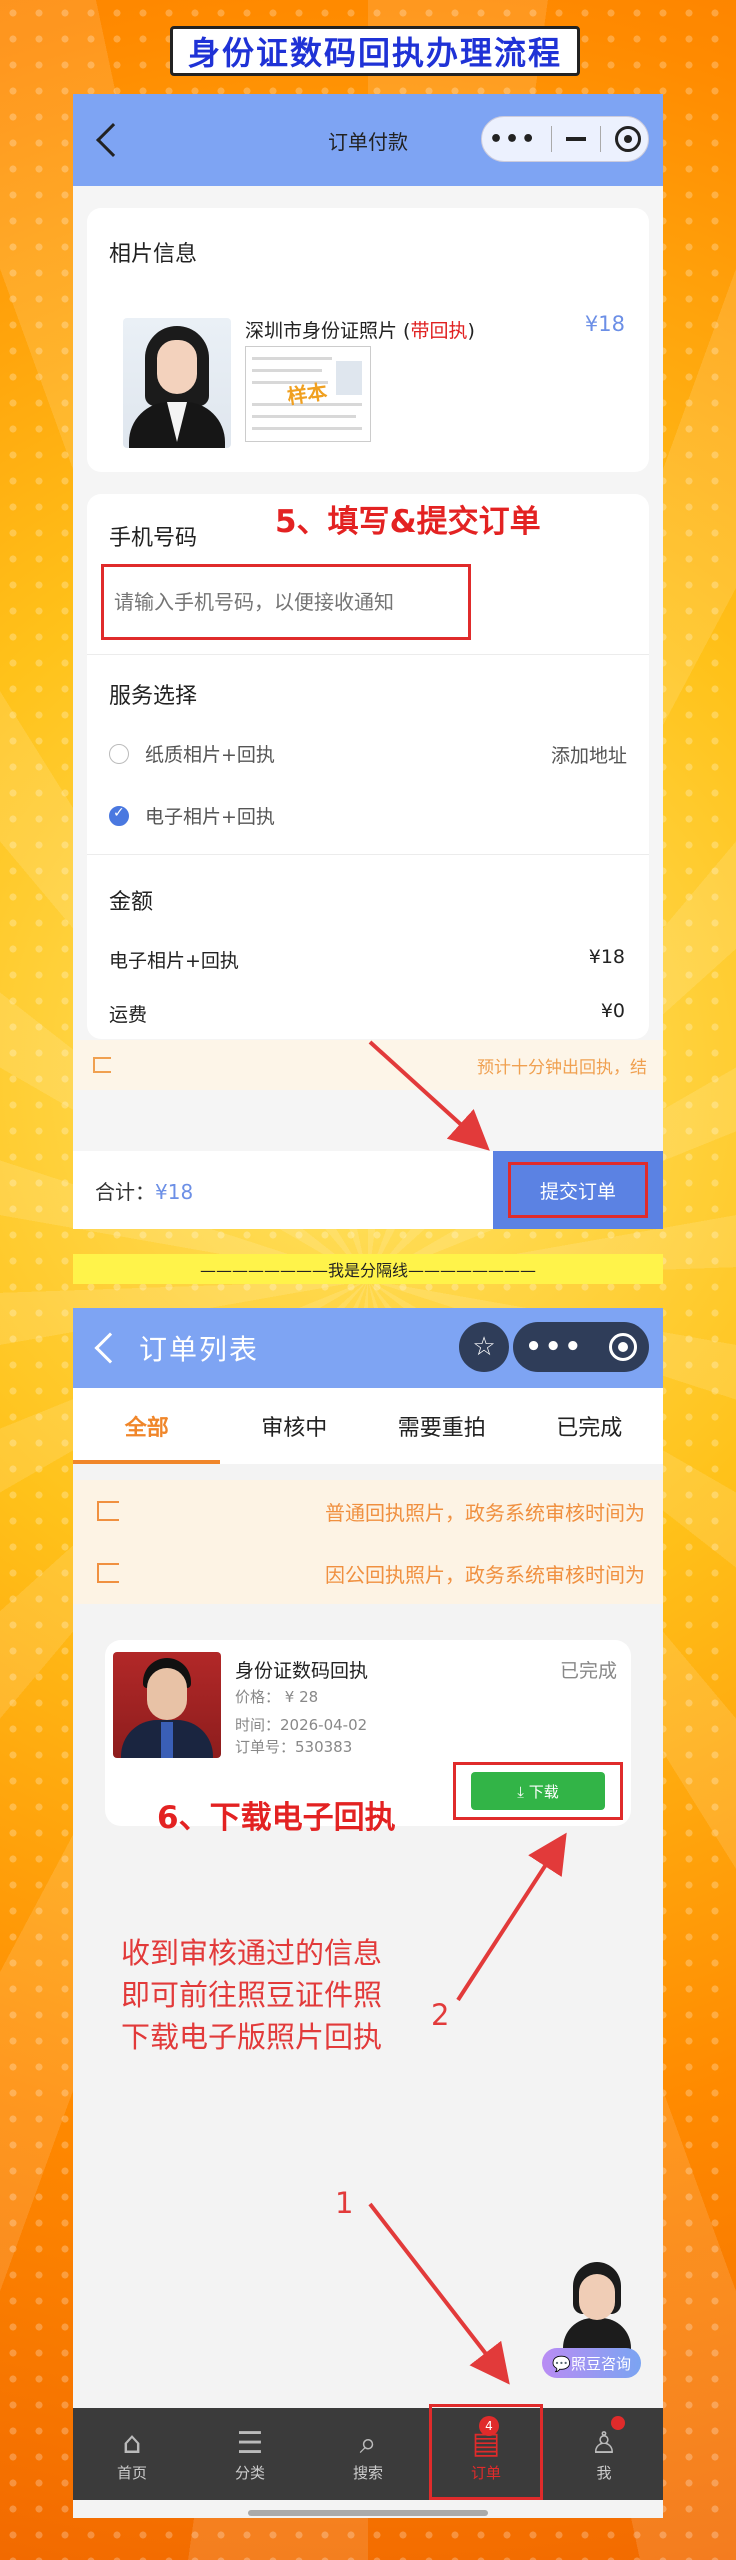 This screenshot has height=2560, width=736. What do you see at coordinates (144, 1191) in the screenshot?
I see `order-total: 合计：¥18` at bounding box center [144, 1191].